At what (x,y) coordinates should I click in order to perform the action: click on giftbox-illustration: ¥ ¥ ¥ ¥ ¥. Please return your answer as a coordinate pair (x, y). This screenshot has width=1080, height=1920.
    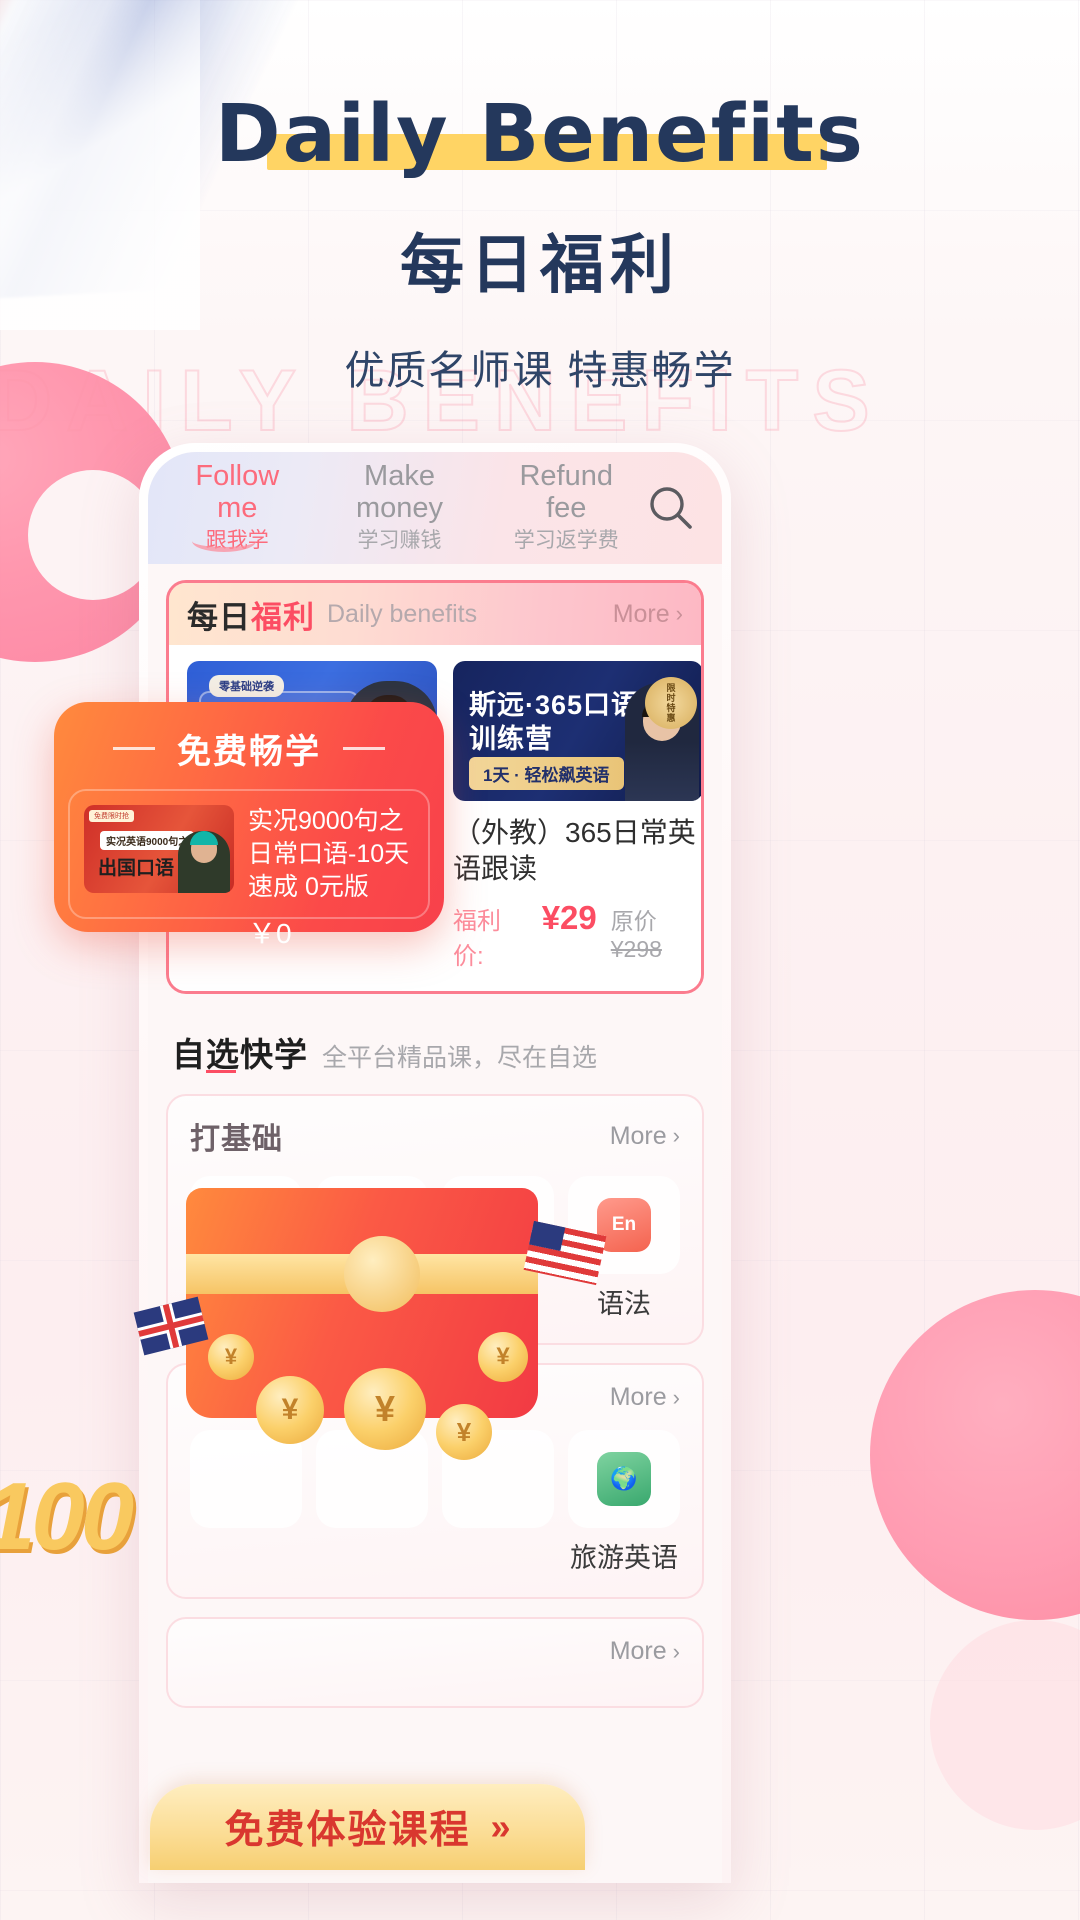
    Looking at the image, I should click on (370, 1333).